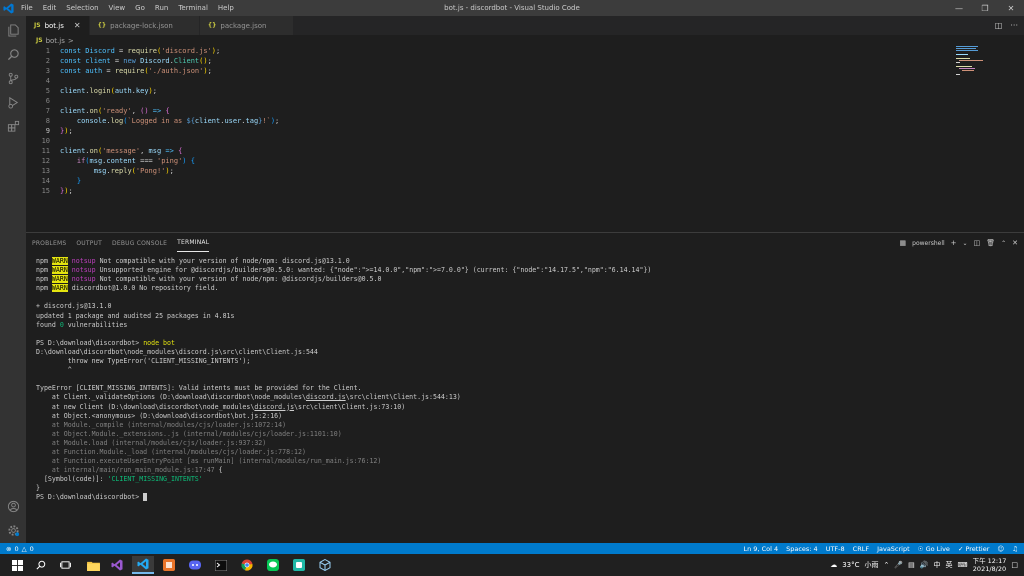 The width and height of the screenshot is (1024, 576). Describe the element at coordinates (526, 497) in the screenshot. I see `terminal-prompt: PS D:\download\discordbot>` at that location.